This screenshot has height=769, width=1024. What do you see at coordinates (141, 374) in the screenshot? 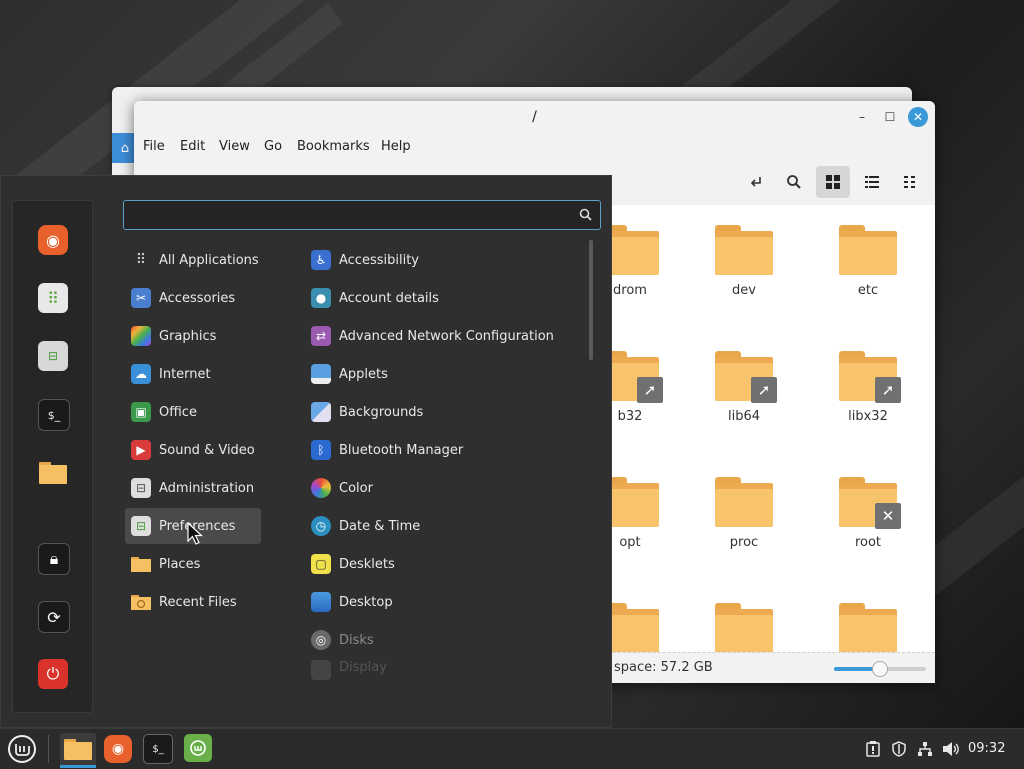
I see `cloud-icon: ☁` at bounding box center [141, 374].